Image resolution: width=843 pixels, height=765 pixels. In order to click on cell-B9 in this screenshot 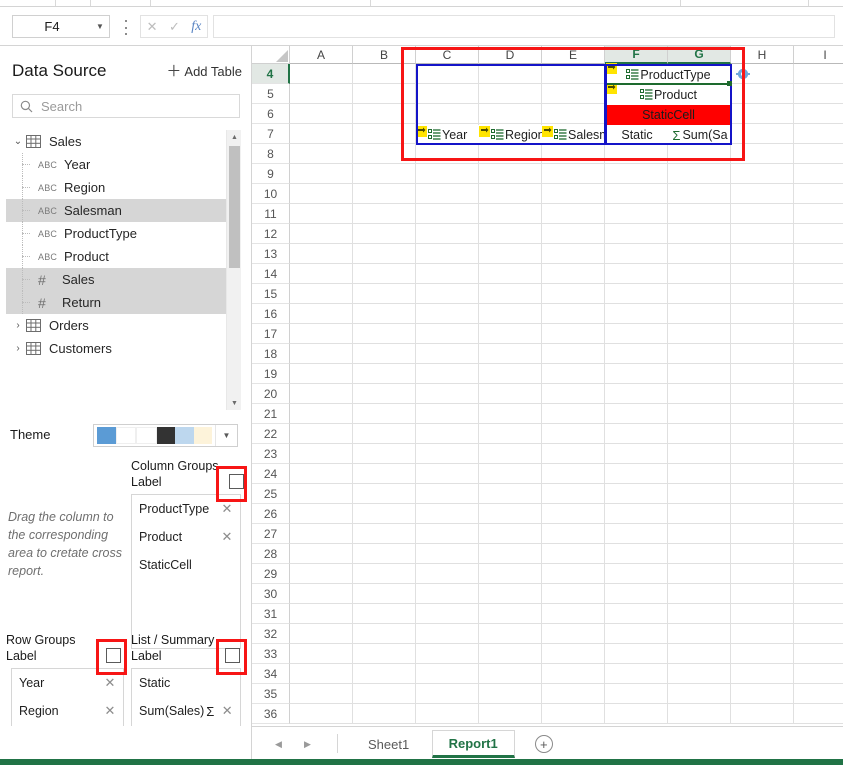, I will do `click(384, 174)`.